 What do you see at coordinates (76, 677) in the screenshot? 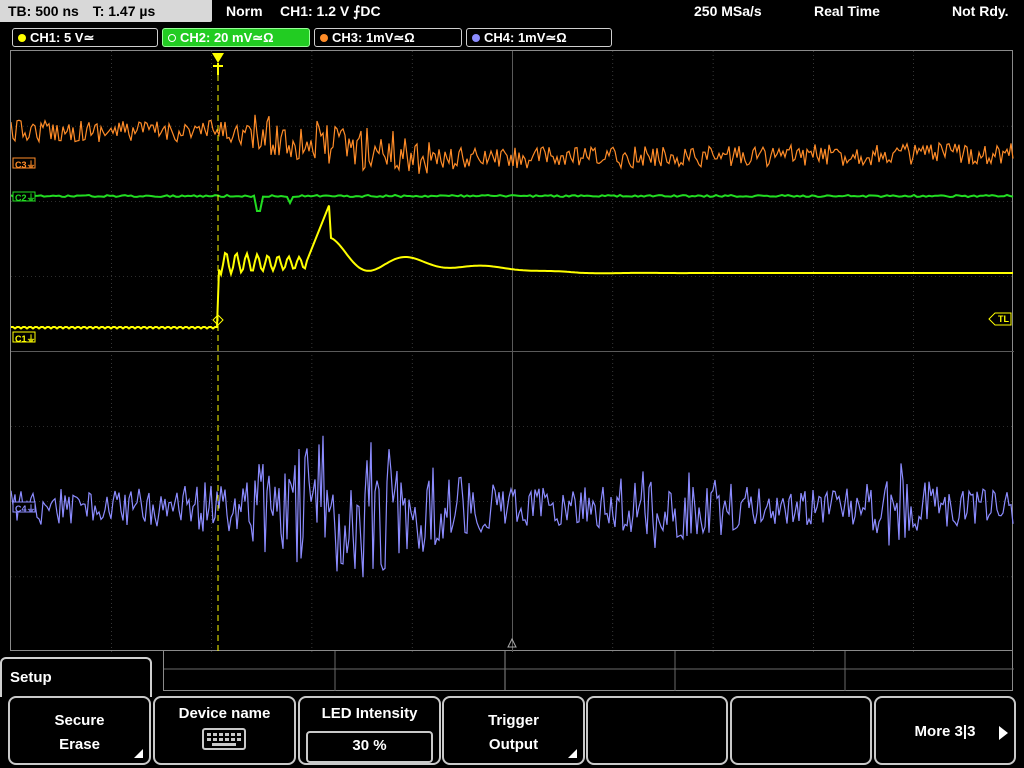
I see `menu-title-tab: Setup` at bounding box center [76, 677].